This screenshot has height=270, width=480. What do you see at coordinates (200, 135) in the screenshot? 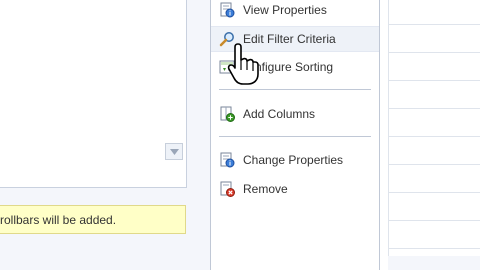
I see `panel-gap` at bounding box center [200, 135].